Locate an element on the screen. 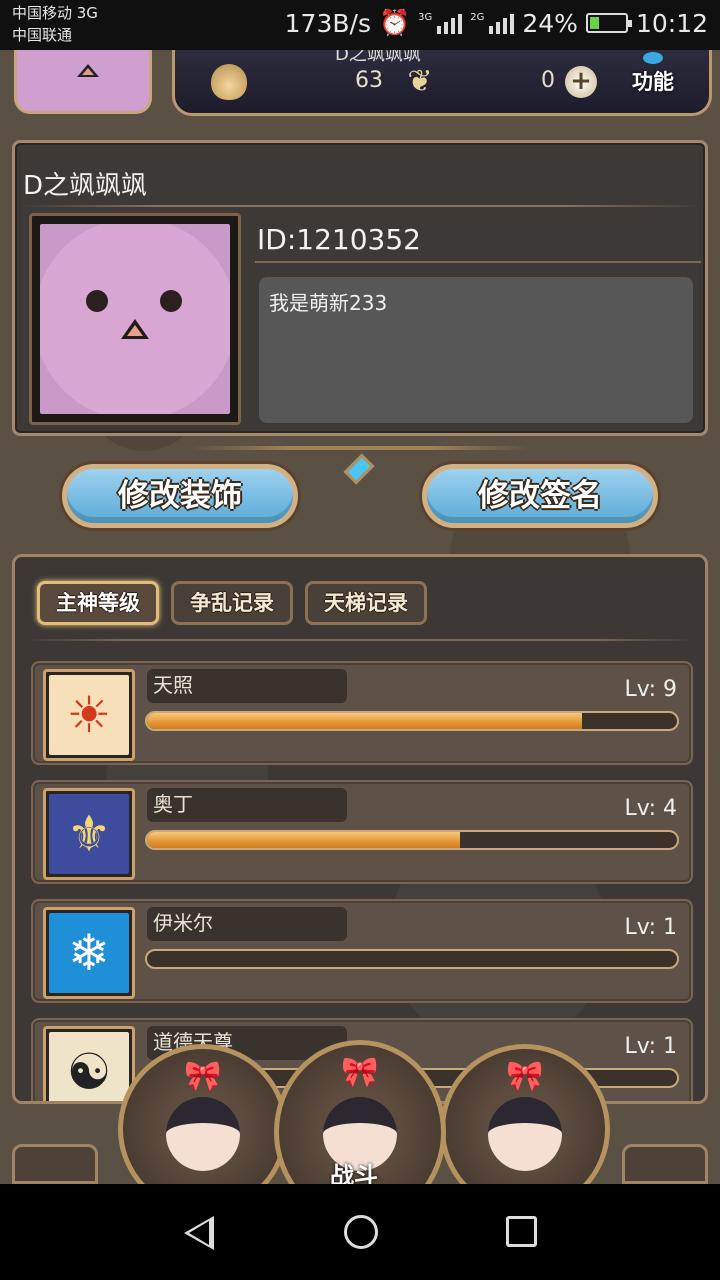 This screenshot has height=1280, width=720. tab-chaos-record: 争乱记录 is located at coordinates (232, 603).